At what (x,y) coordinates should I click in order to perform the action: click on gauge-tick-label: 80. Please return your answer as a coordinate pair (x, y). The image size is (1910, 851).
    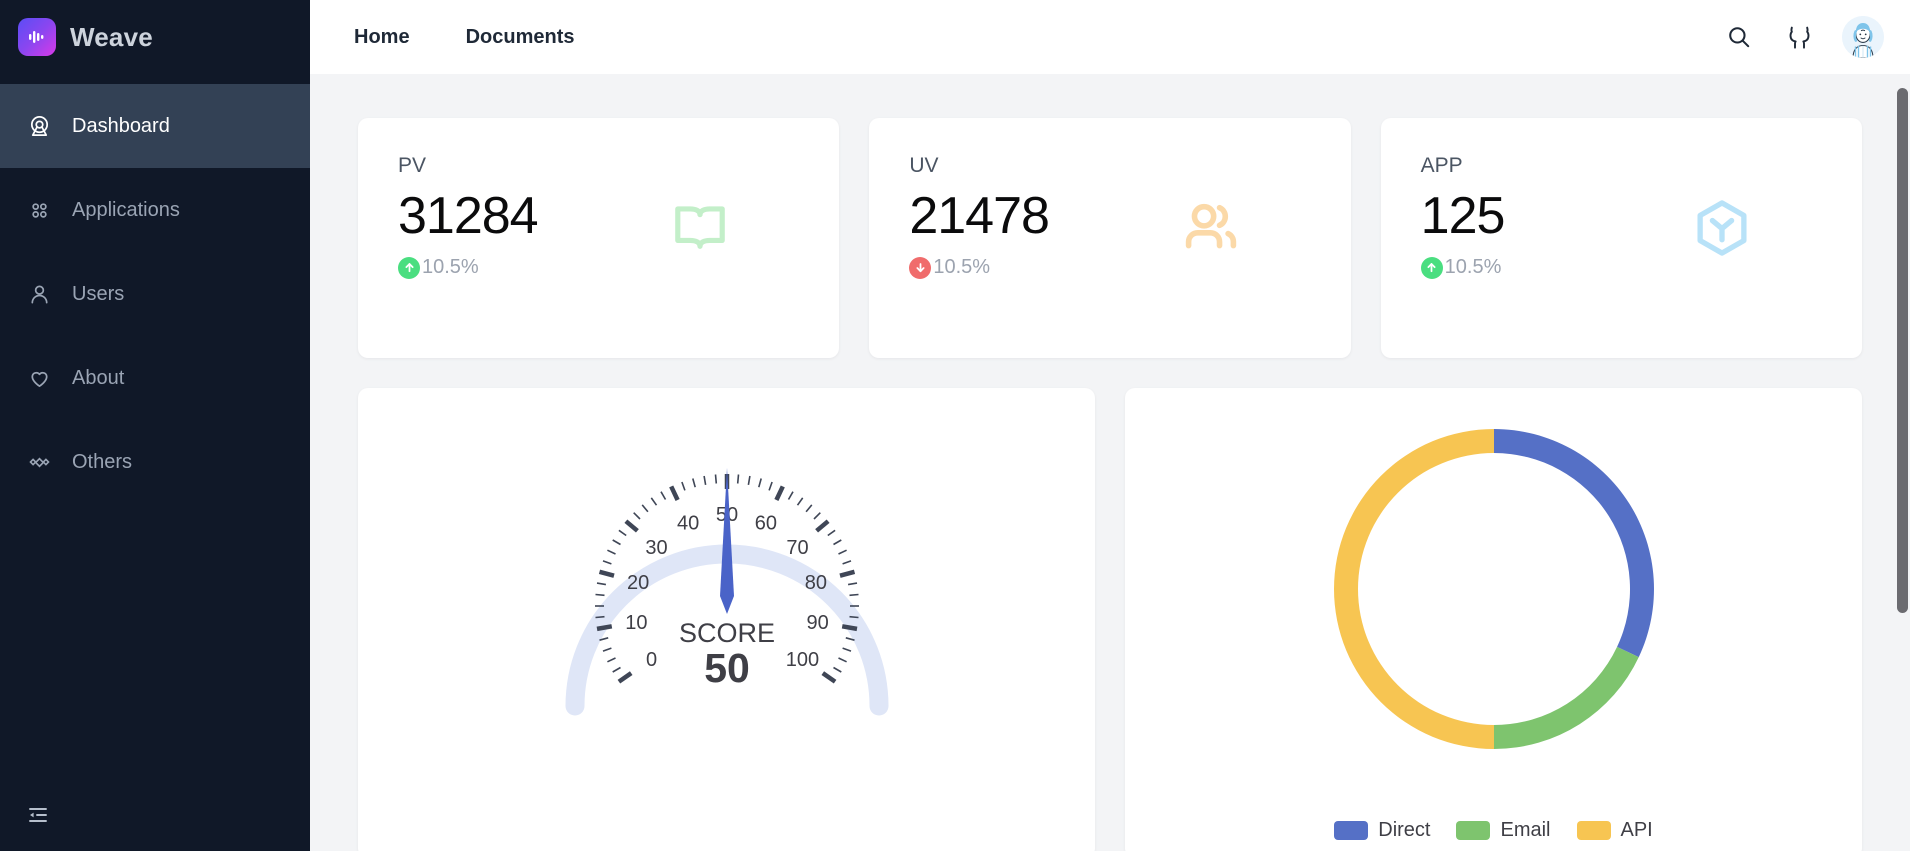
    Looking at the image, I should click on (815, 583).